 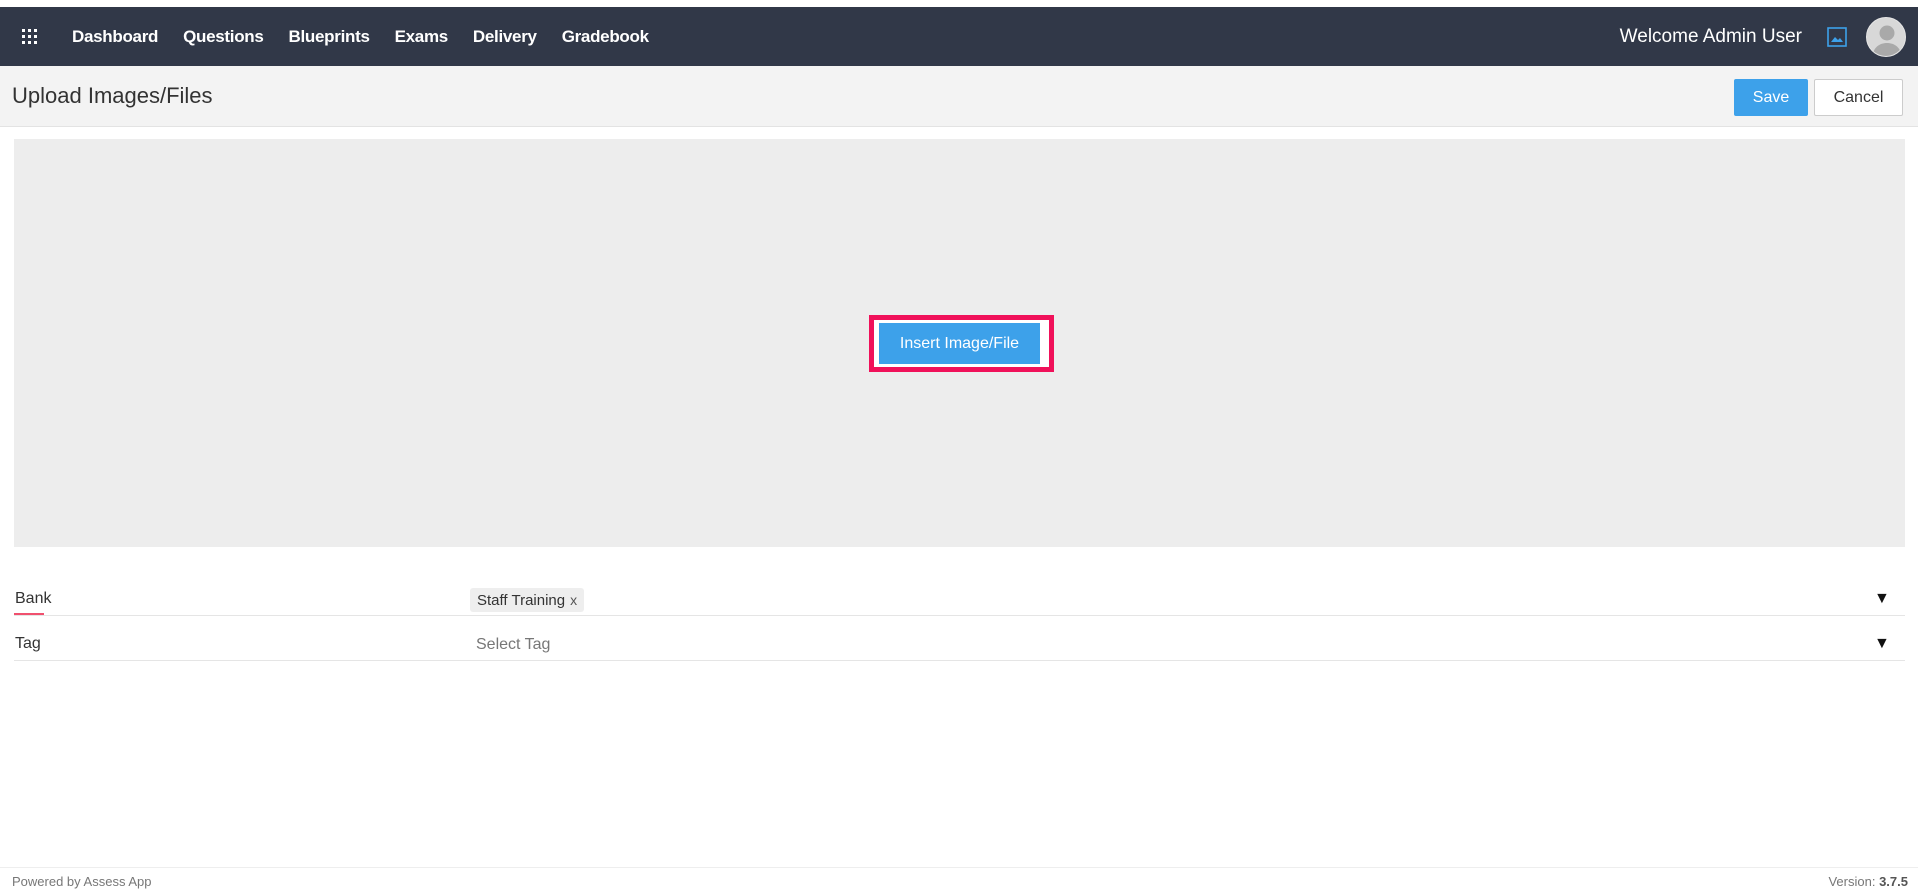 What do you see at coordinates (1882, 644) in the screenshot?
I see `tag-dropdown-arrow-icon: ▼` at bounding box center [1882, 644].